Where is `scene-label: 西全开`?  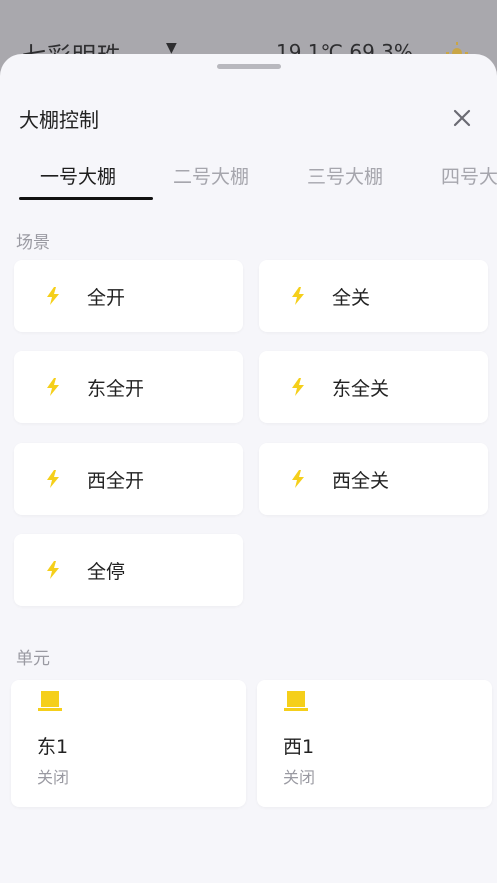
scene-label: 西全开 is located at coordinates (116, 481).